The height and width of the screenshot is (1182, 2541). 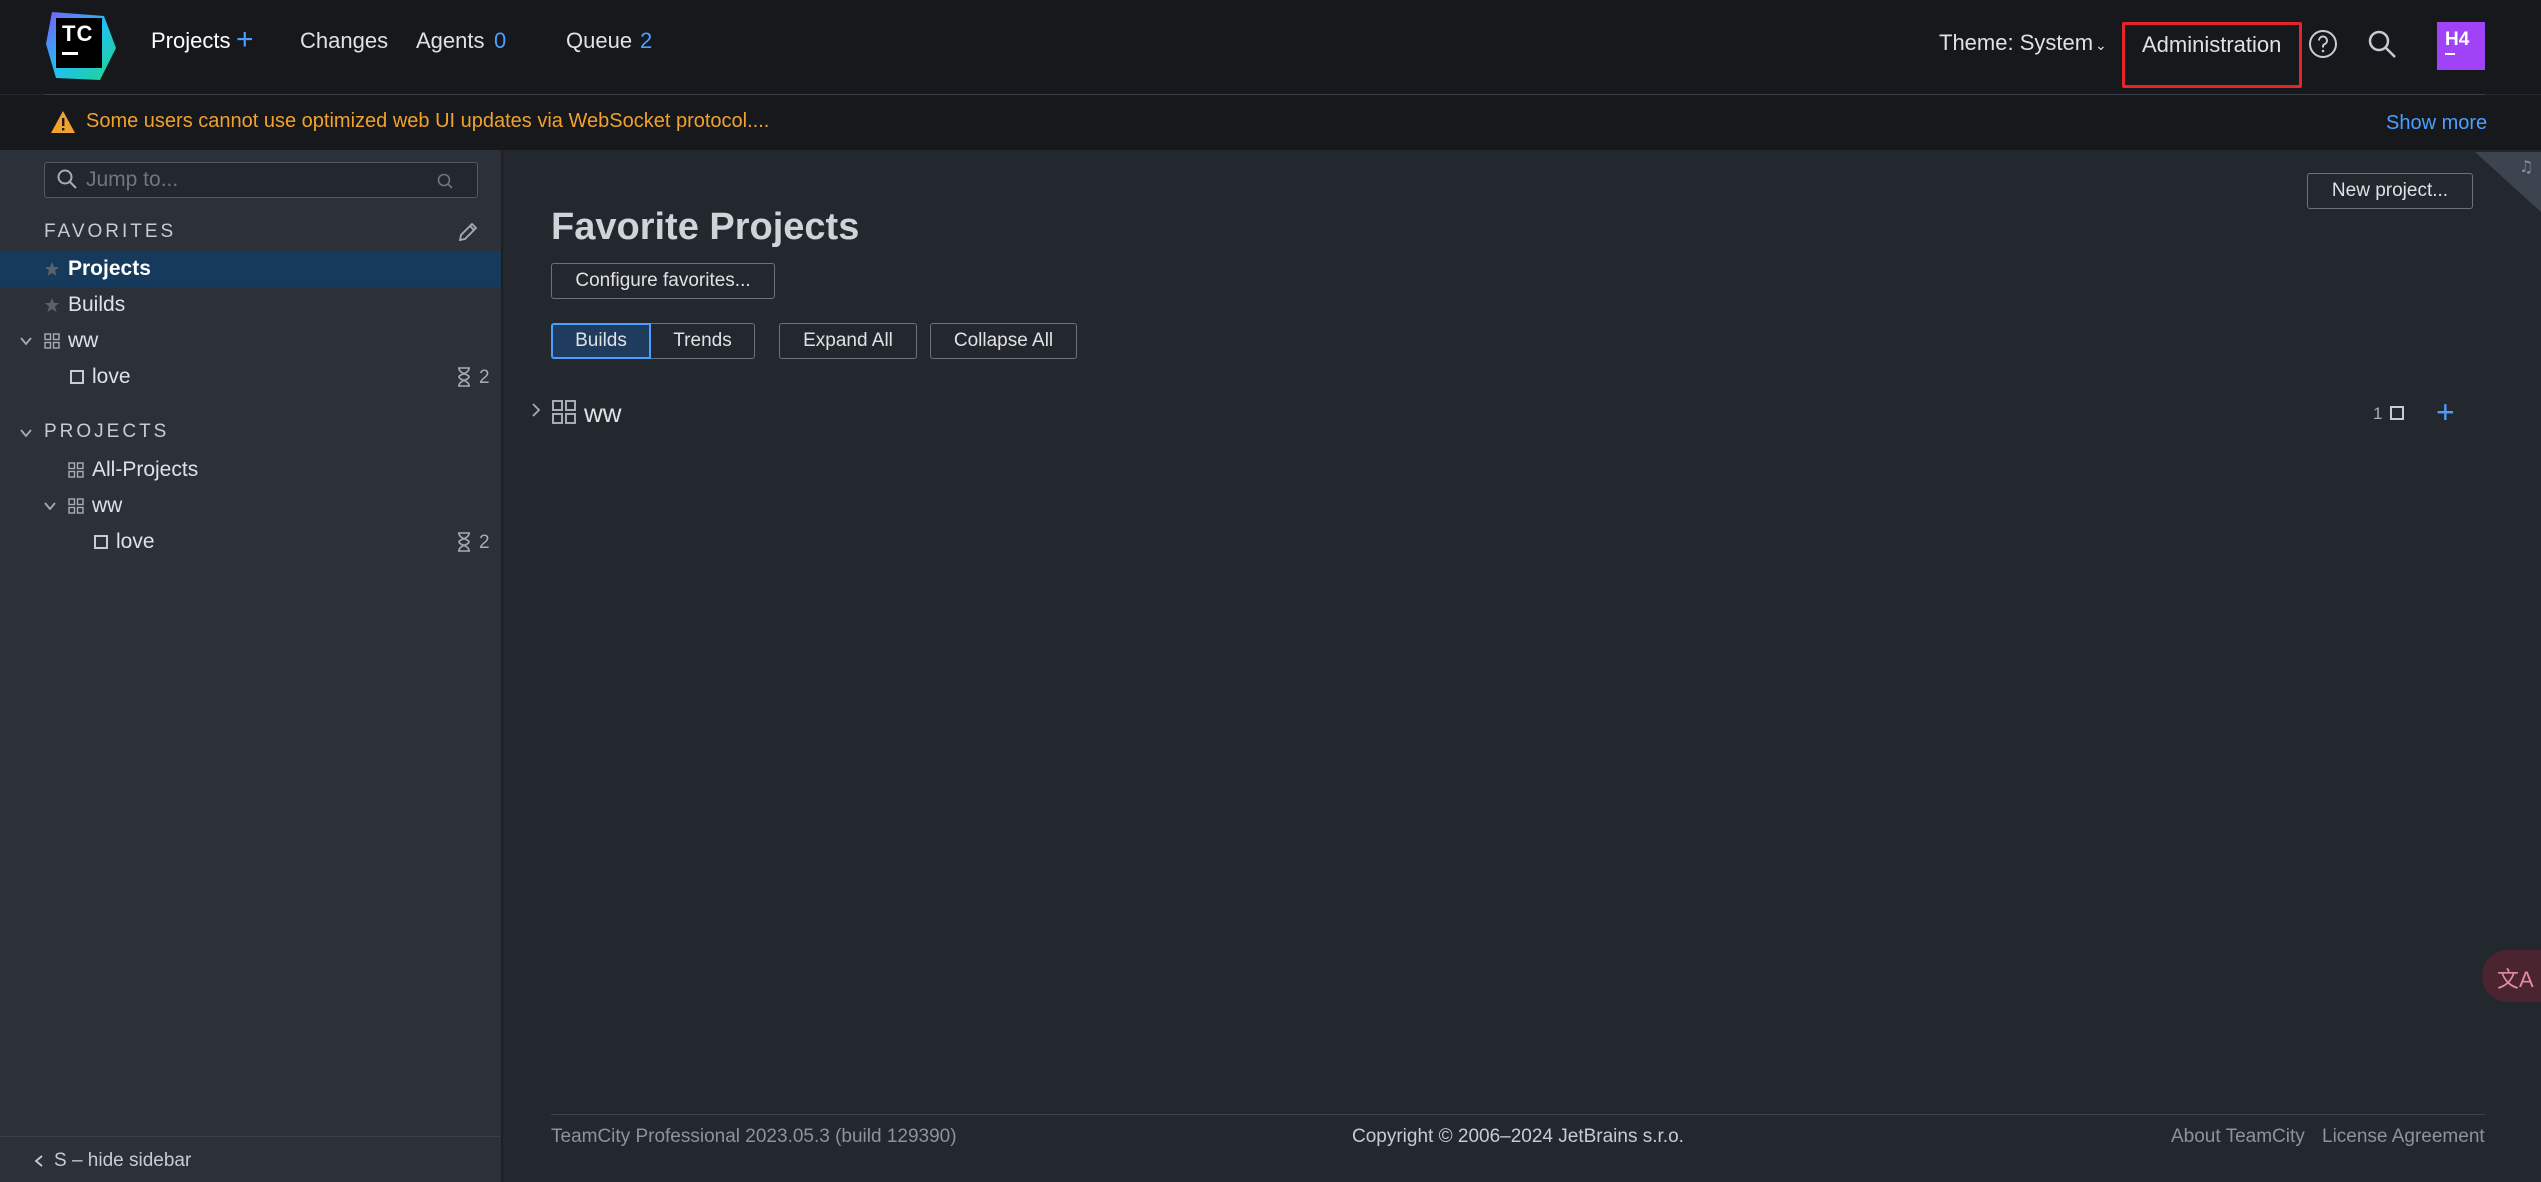 What do you see at coordinates (703, 341) in the screenshot?
I see `tab-trends: Trends` at bounding box center [703, 341].